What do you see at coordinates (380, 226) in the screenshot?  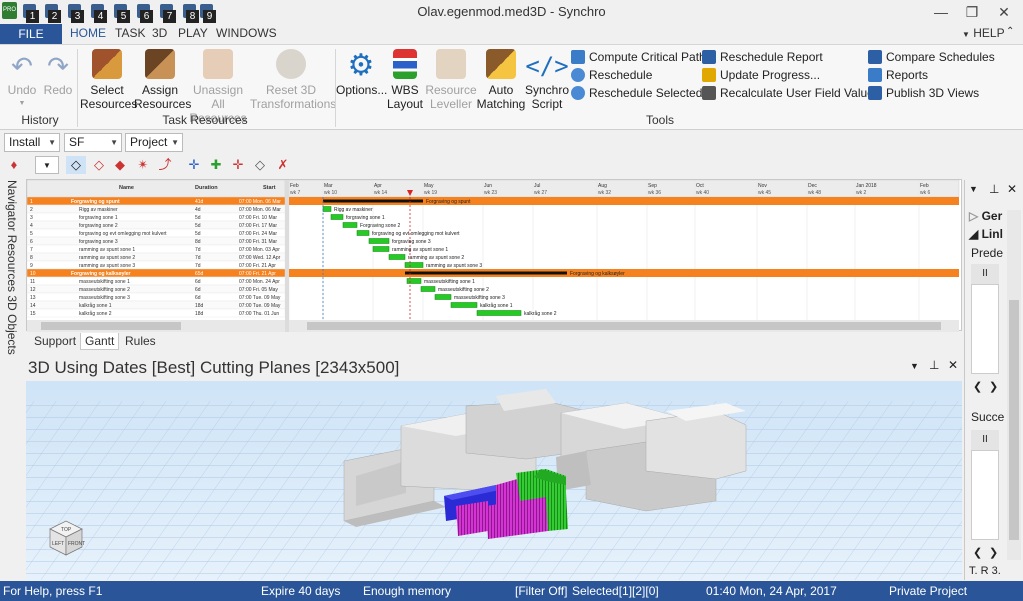 I see `bar-label: Forgraving sone 2` at bounding box center [380, 226].